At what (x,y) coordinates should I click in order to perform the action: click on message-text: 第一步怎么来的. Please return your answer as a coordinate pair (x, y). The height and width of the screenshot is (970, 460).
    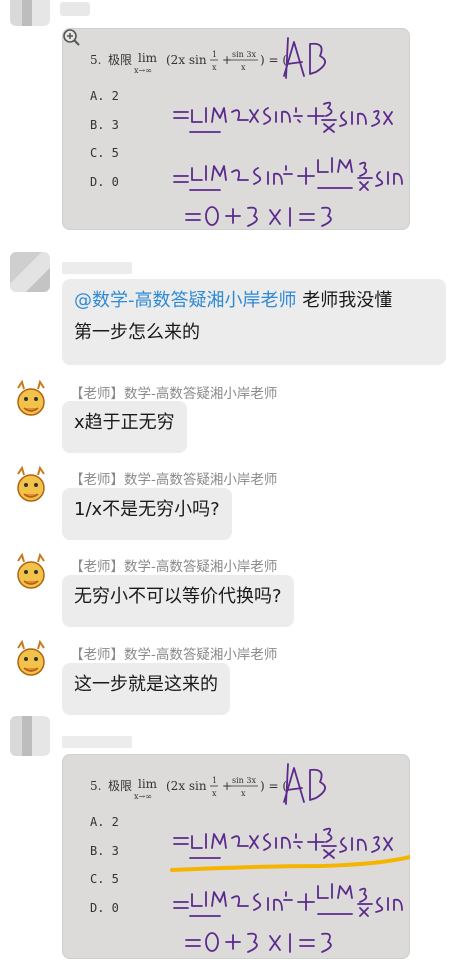
    Looking at the image, I should click on (137, 332).